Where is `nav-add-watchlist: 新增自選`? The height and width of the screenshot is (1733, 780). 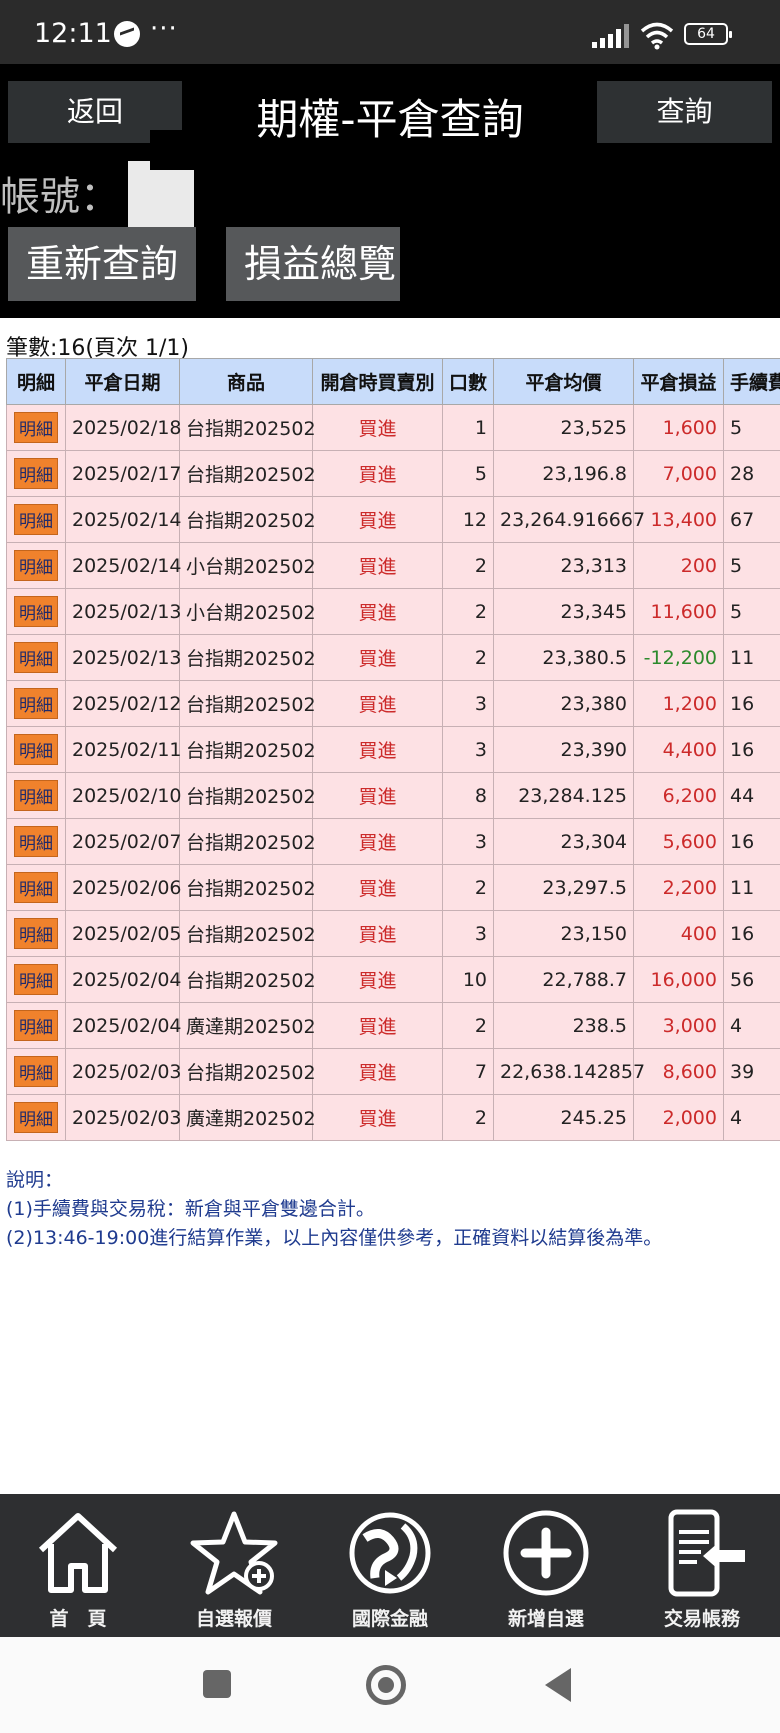 nav-add-watchlist: 新增自選 is located at coordinates (546, 1565).